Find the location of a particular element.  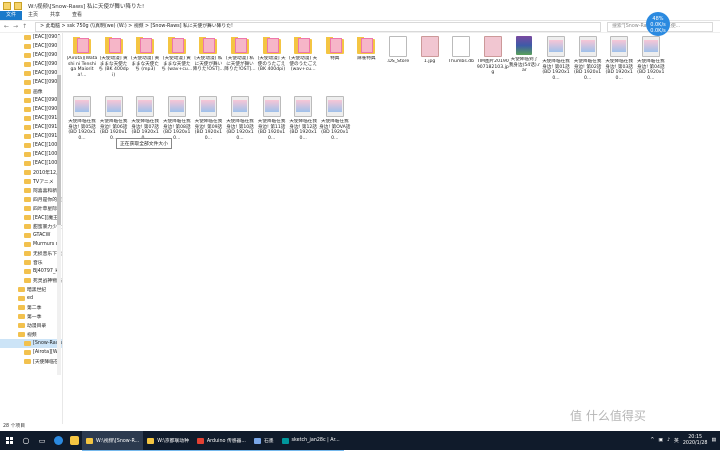

network-speed-widget: 48% 0.0K/s 0.0K/s is located at coordinates (658, 24).